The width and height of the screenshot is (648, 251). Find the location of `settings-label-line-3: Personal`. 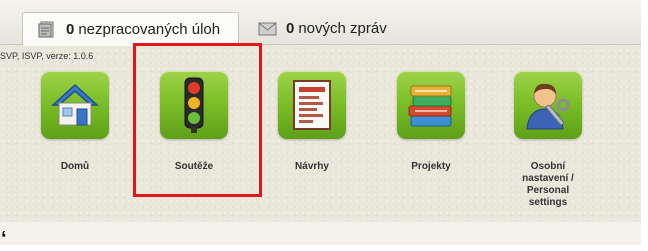

settings-label-line-3: Personal is located at coordinates (548, 190).